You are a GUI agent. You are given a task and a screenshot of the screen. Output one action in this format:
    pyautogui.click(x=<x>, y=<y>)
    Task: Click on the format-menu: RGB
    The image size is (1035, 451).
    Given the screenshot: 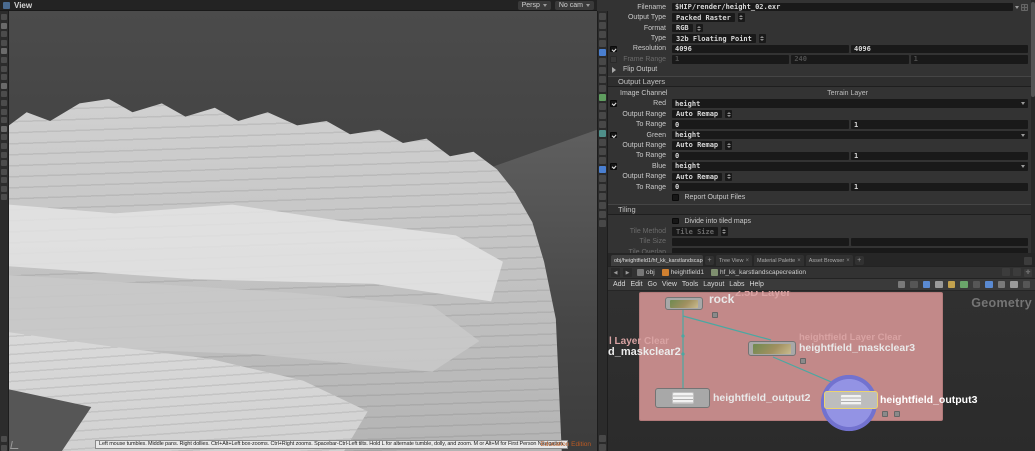 What is the action you would take?
    pyautogui.click(x=682, y=28)
    